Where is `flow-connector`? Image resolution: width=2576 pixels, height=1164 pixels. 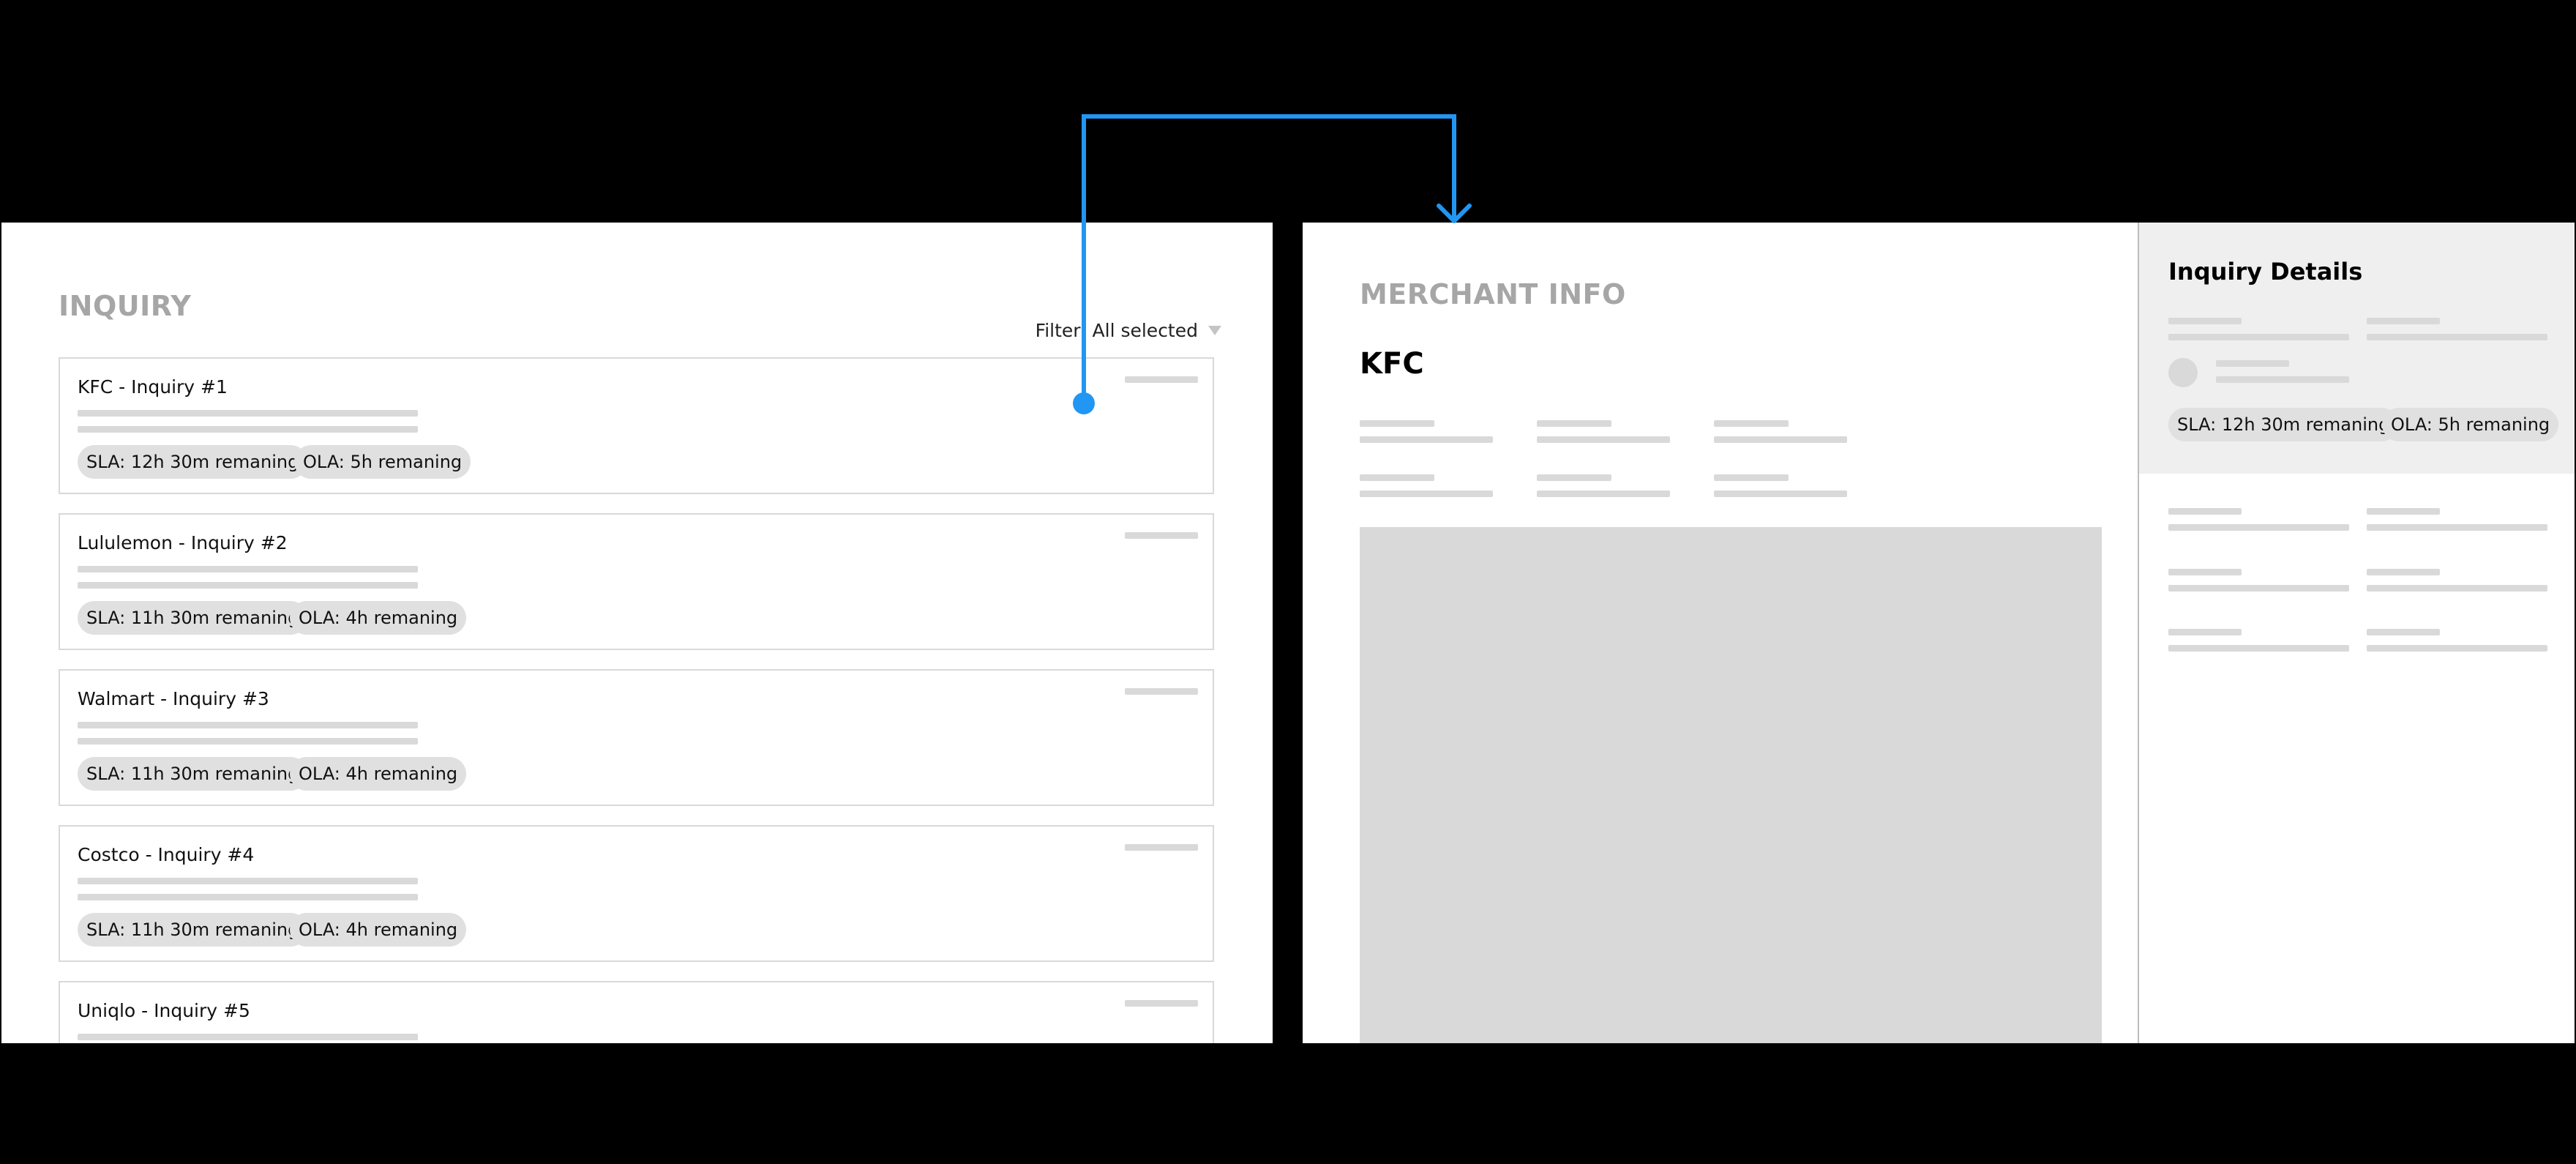 flow-connector is located at coordinates (1272, 264).